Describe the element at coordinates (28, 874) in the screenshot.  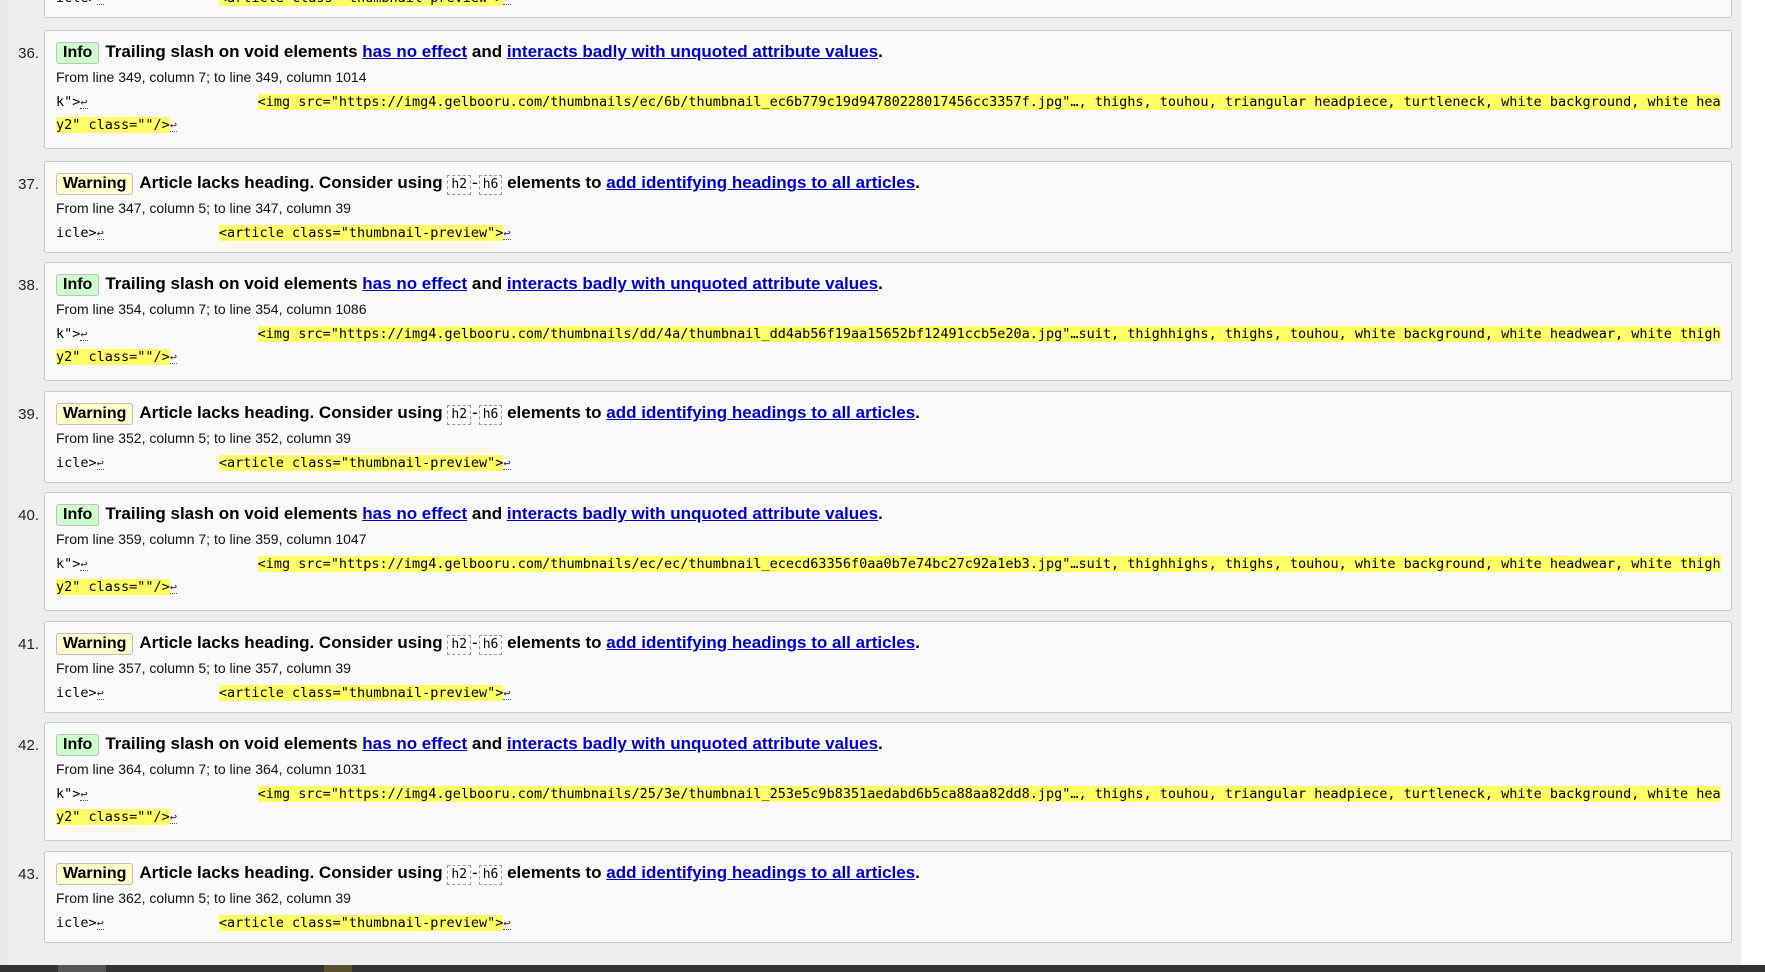
I see `message-number: 43.` at that location.